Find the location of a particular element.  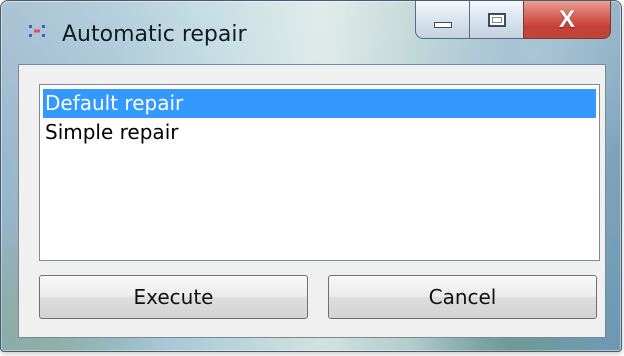

maximize-button is located at coordinates (496, 20).